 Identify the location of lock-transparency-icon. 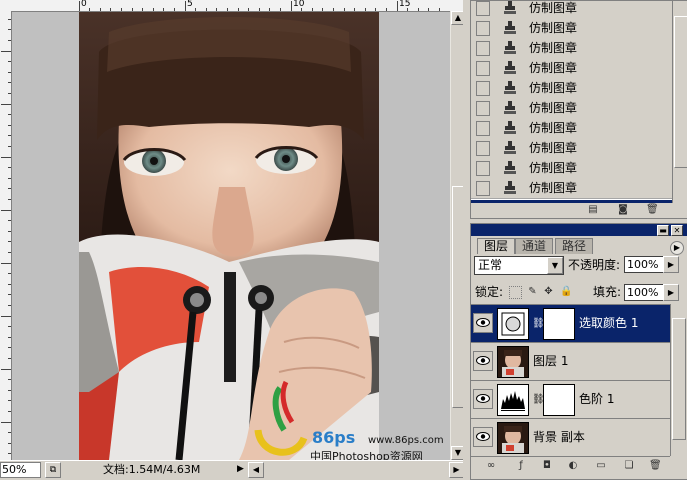
(515, 292).